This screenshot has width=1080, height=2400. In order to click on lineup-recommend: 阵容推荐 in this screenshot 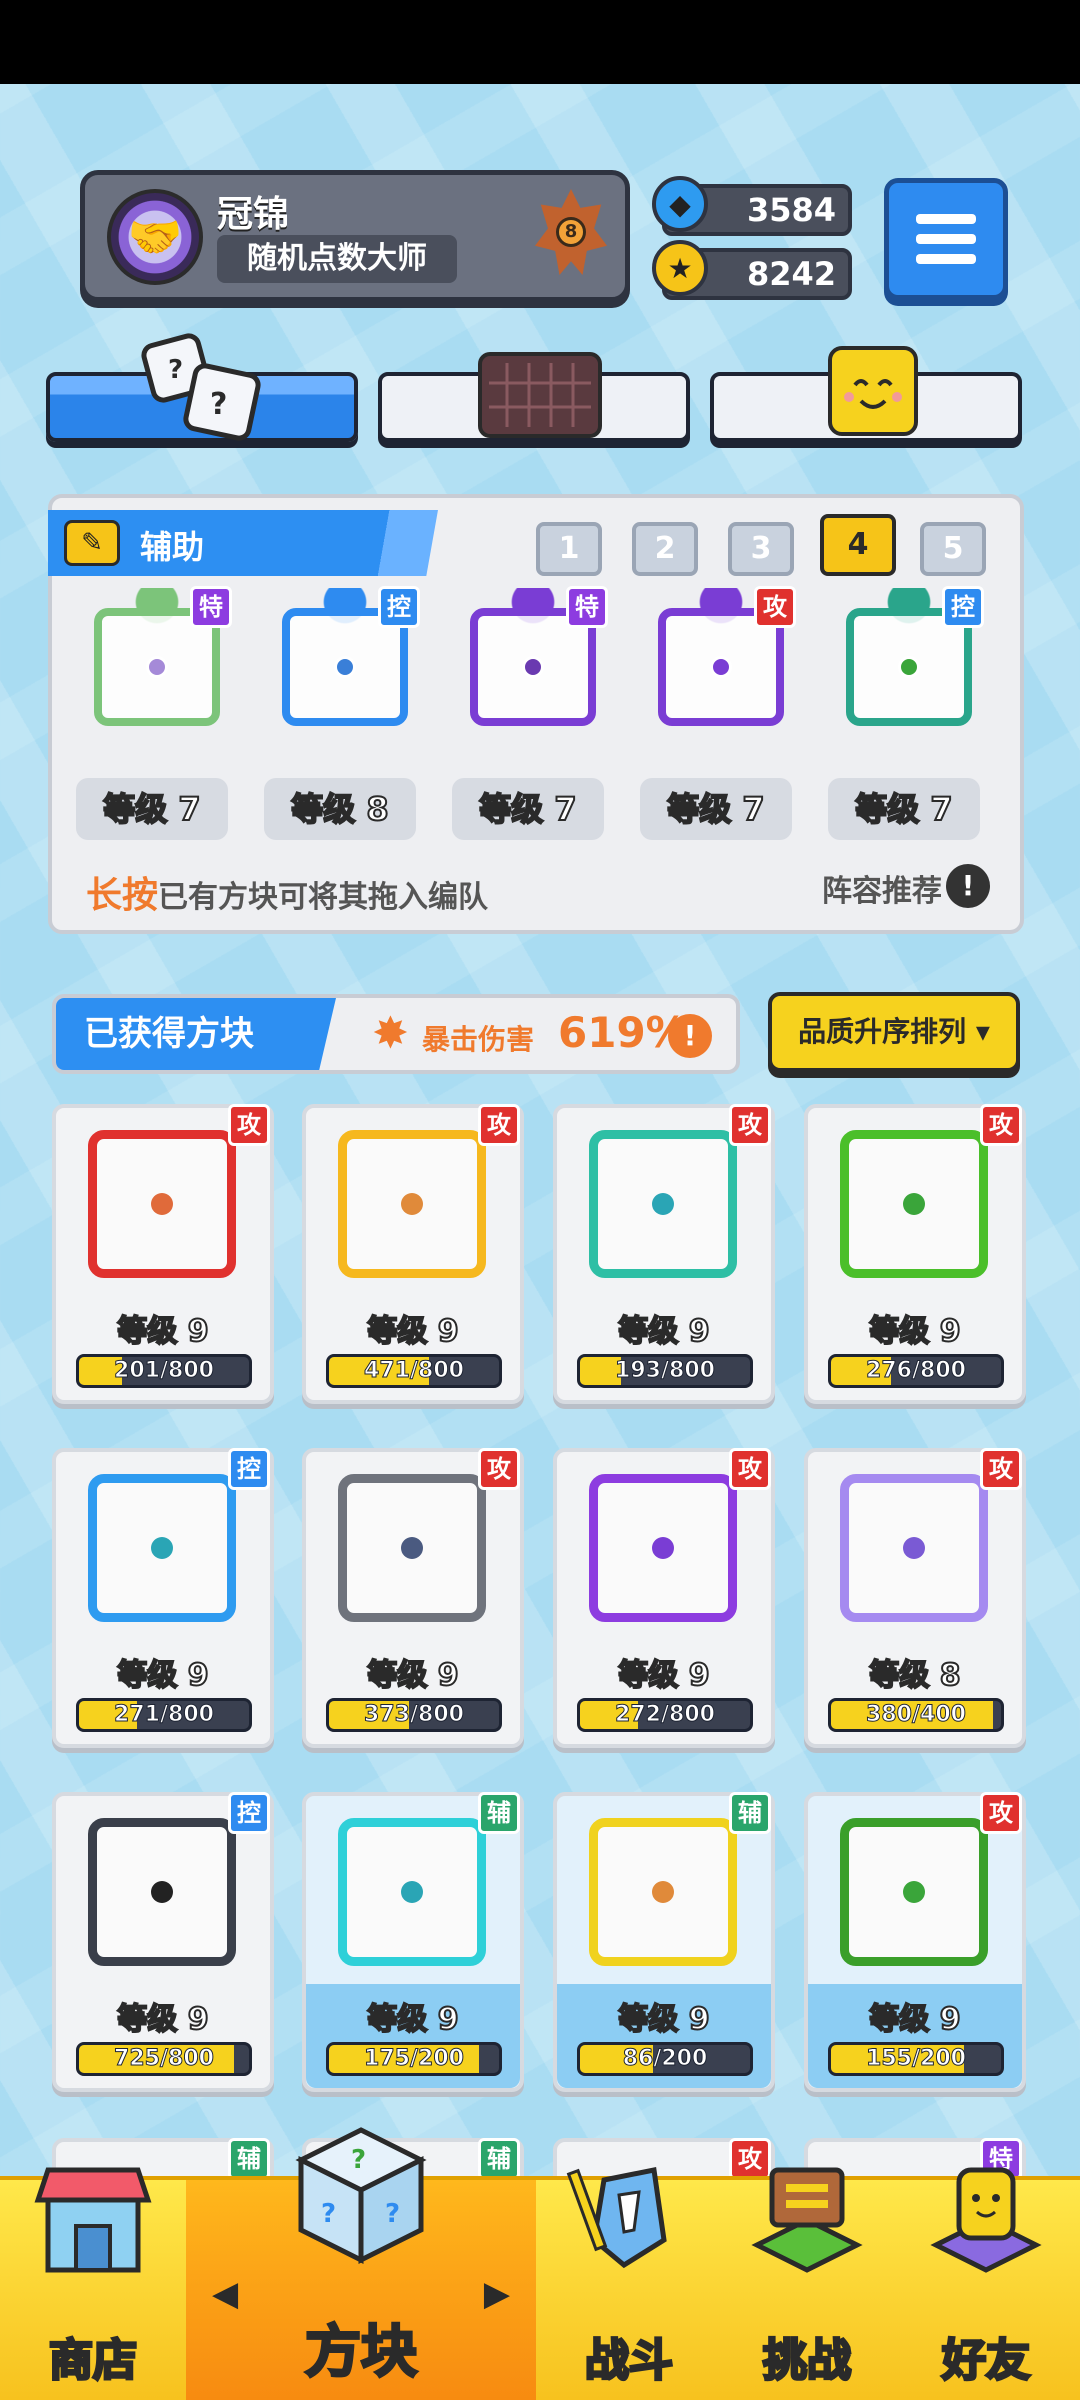, I will do `click(882, 888)`.